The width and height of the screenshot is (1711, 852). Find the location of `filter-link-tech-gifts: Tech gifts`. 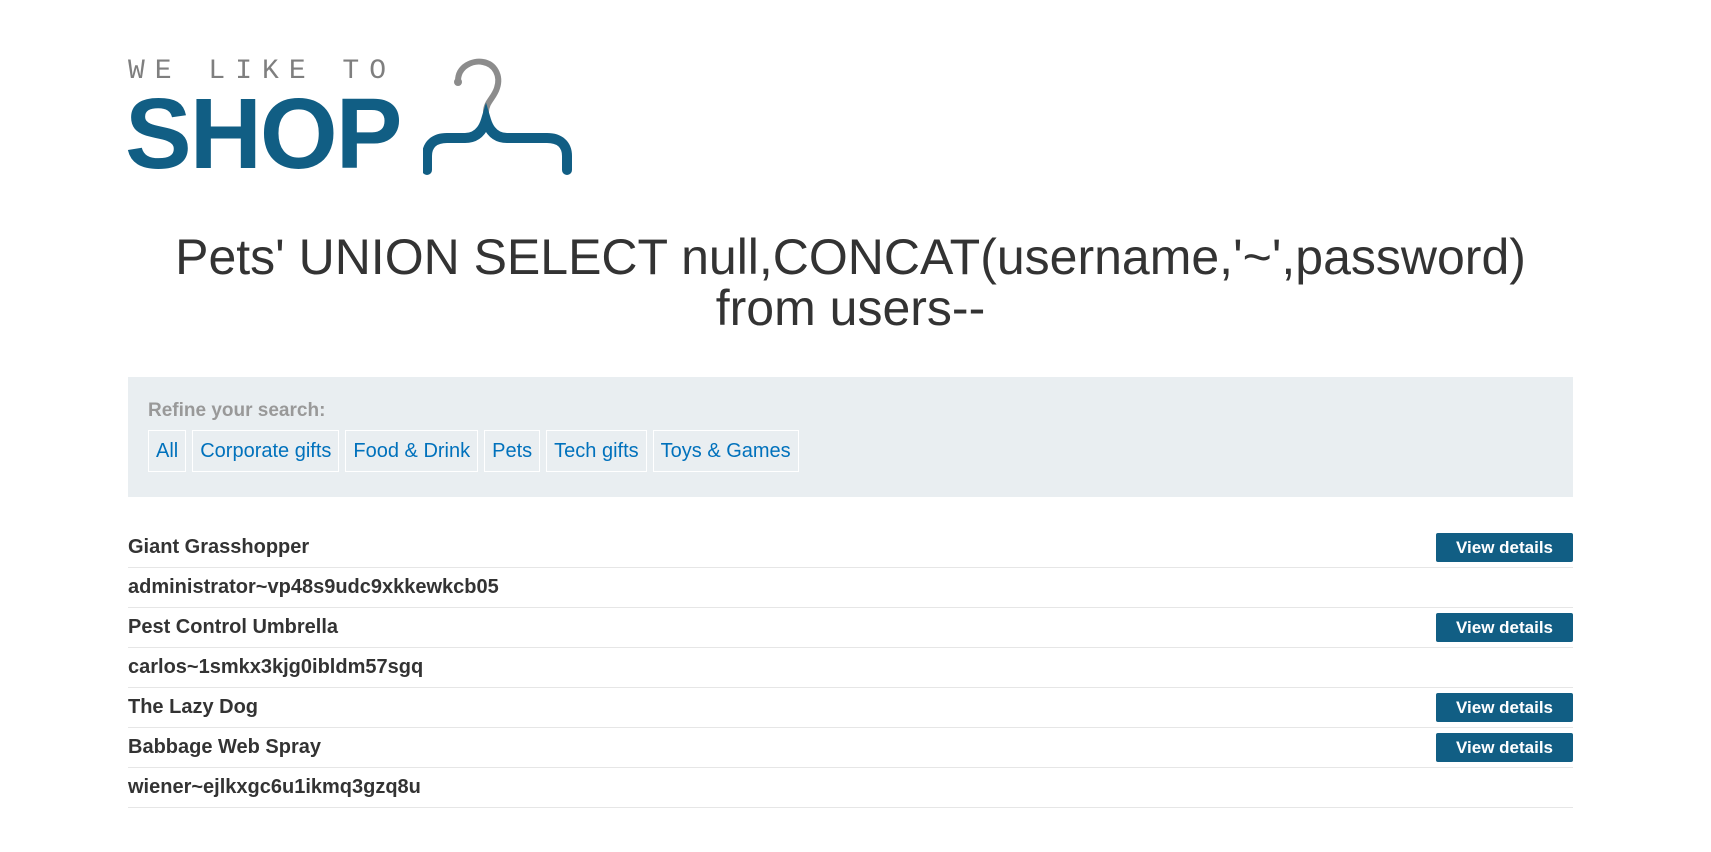

filter-link-tech-gifts: Tech gifts is located at coordinates (596, 451).